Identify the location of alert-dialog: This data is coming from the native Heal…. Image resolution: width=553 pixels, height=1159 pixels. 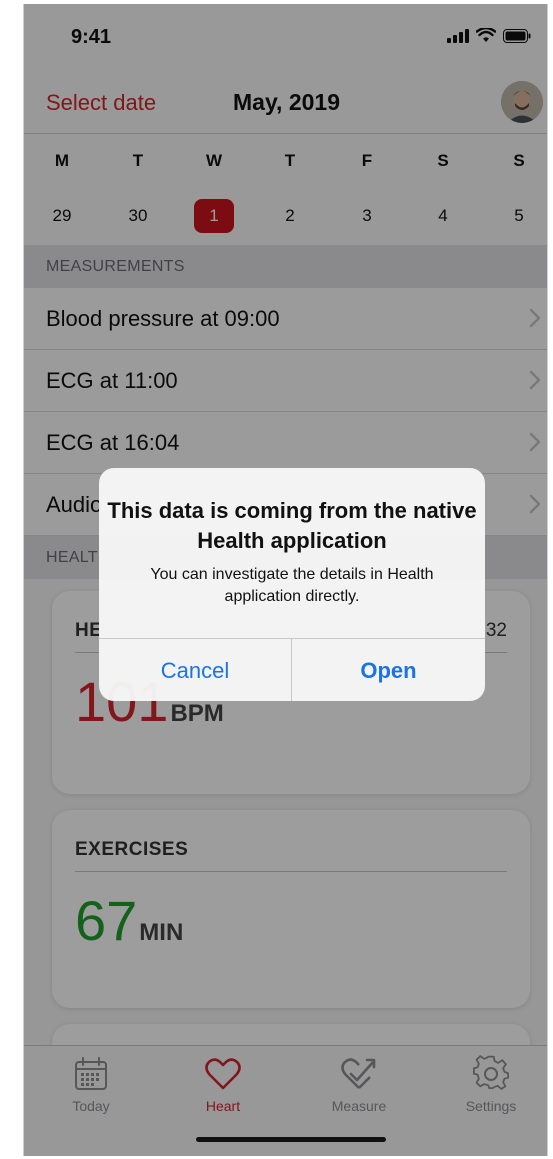
(292, 584).